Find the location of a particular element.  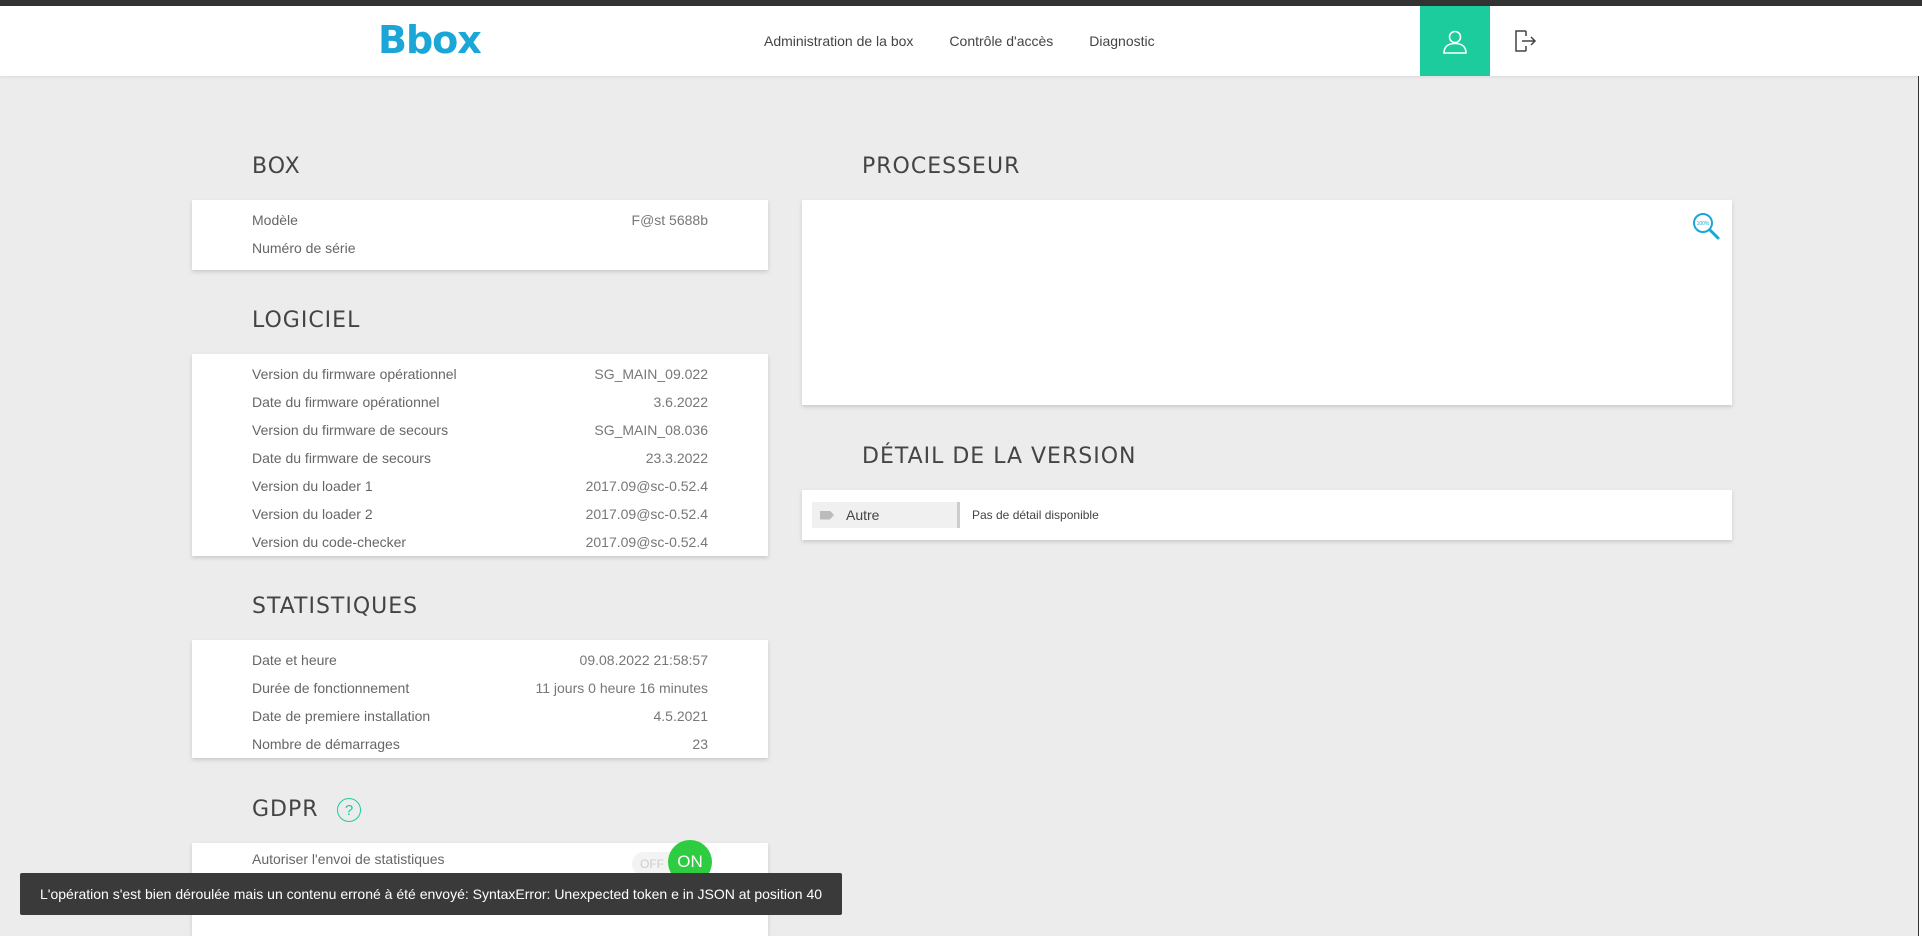

row-value: 4.5.2021 is located at coordinates (681, 716).